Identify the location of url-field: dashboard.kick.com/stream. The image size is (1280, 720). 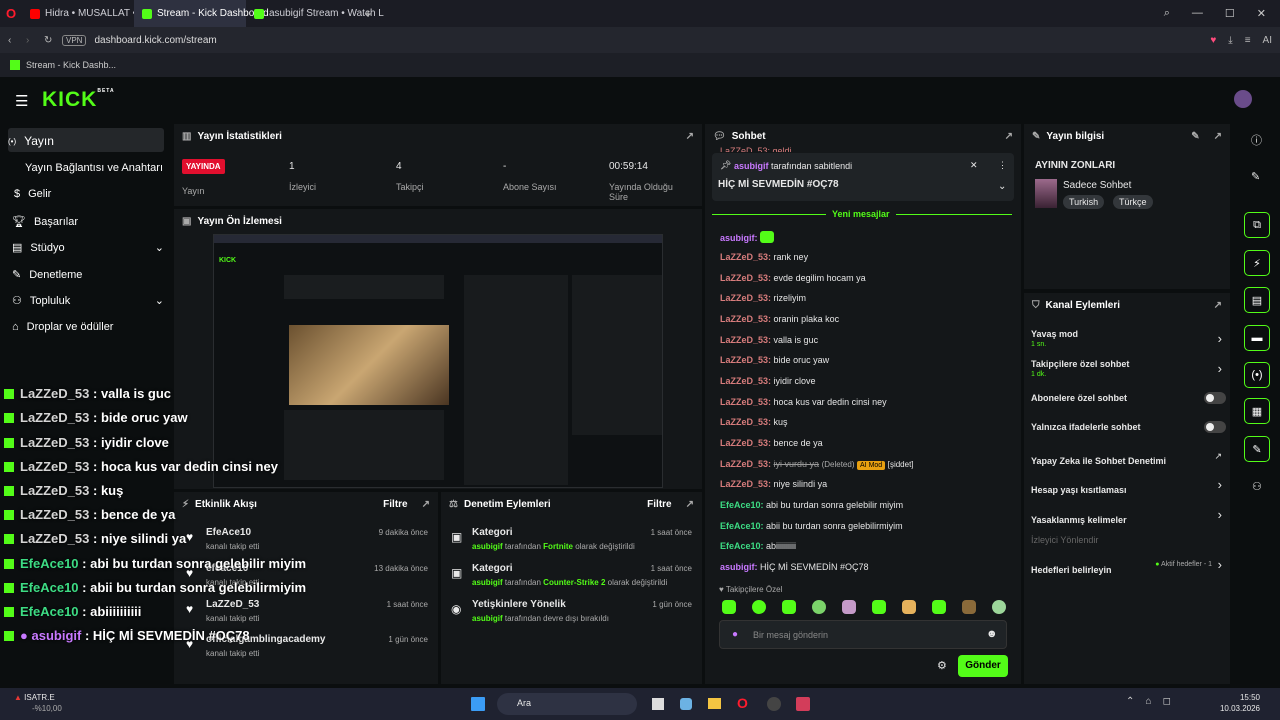
(155, 40).